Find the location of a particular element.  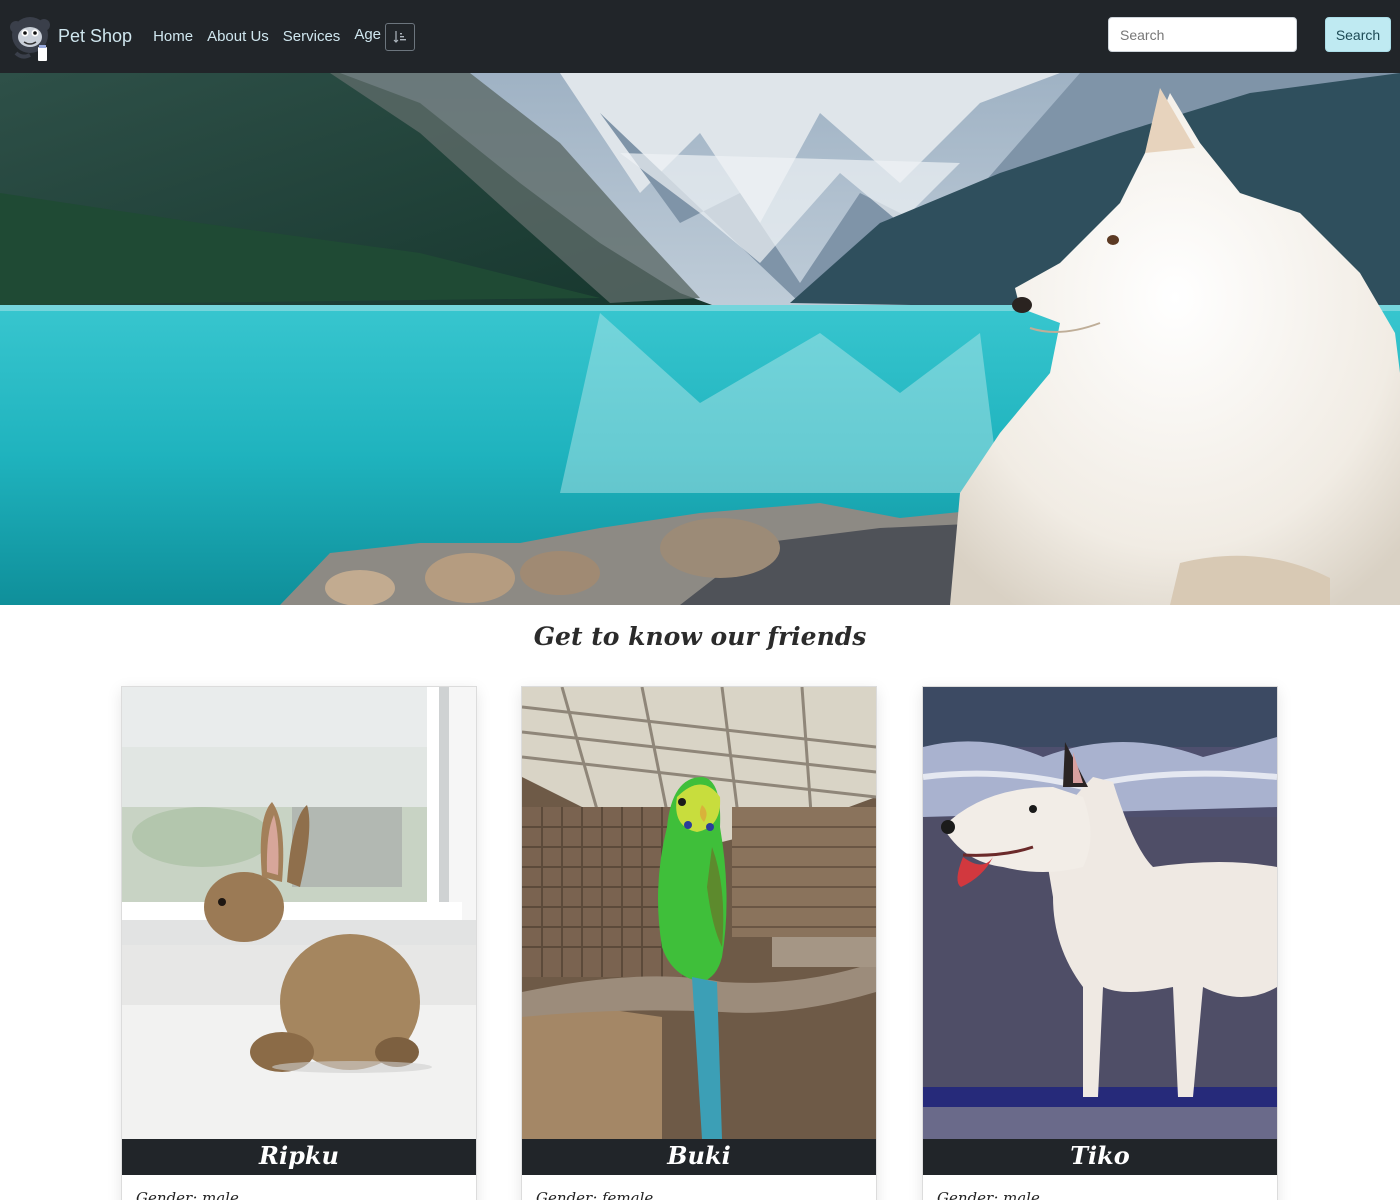

brand: Pet Shop is located at coordinates (70, 37).